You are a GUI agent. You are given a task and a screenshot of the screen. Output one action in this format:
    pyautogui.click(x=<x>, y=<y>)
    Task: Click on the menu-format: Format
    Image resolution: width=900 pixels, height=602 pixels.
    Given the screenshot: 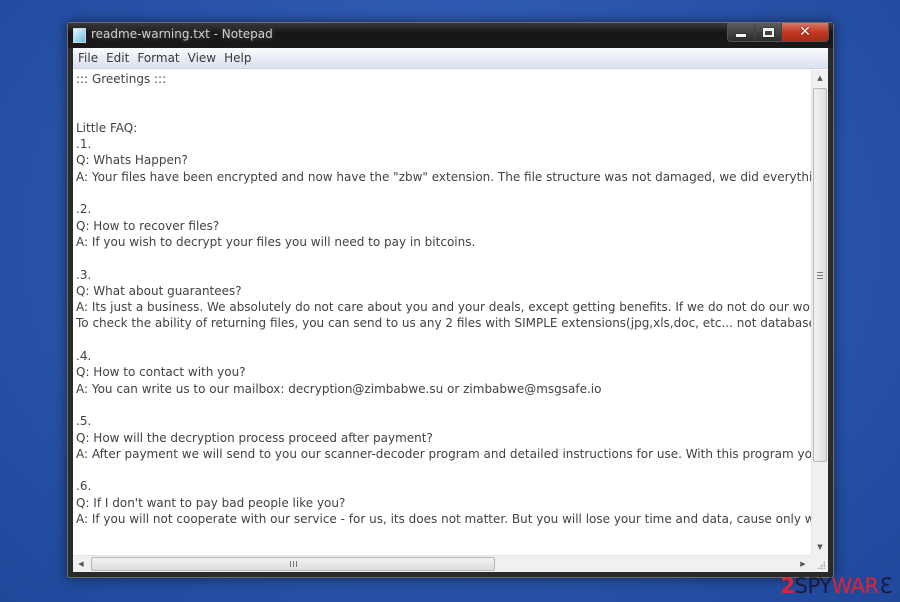 What is the action you would take?
    pyautogui.click(x=158, y=58)
    